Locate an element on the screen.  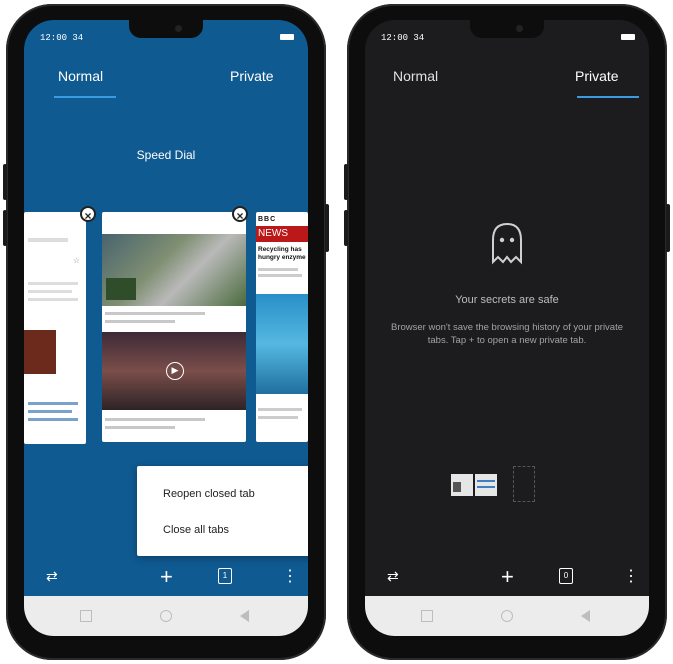
news-brand: BBC is located at coordinates (267, 219).